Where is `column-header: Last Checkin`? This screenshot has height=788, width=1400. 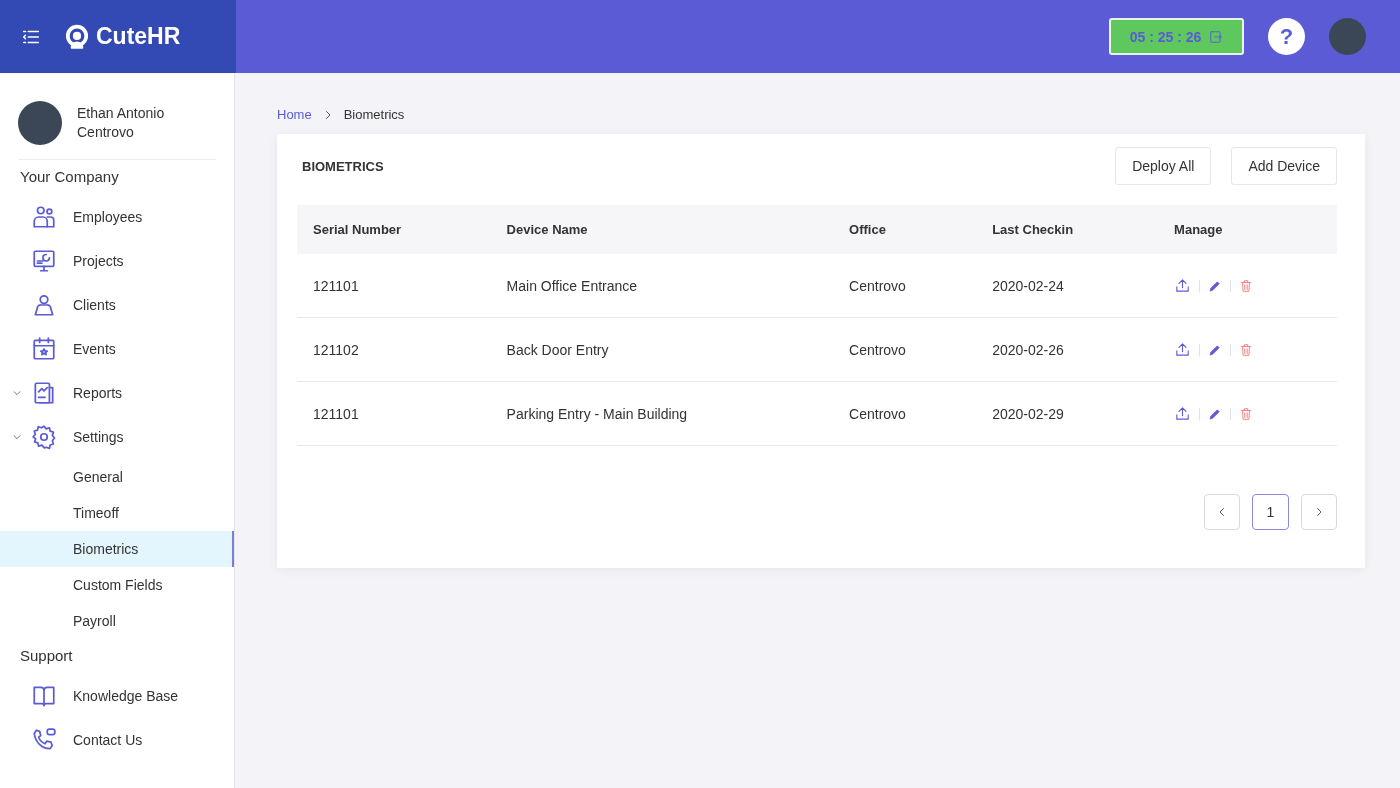 column-header: Last Checkin is located at coordinates (1067, 229).